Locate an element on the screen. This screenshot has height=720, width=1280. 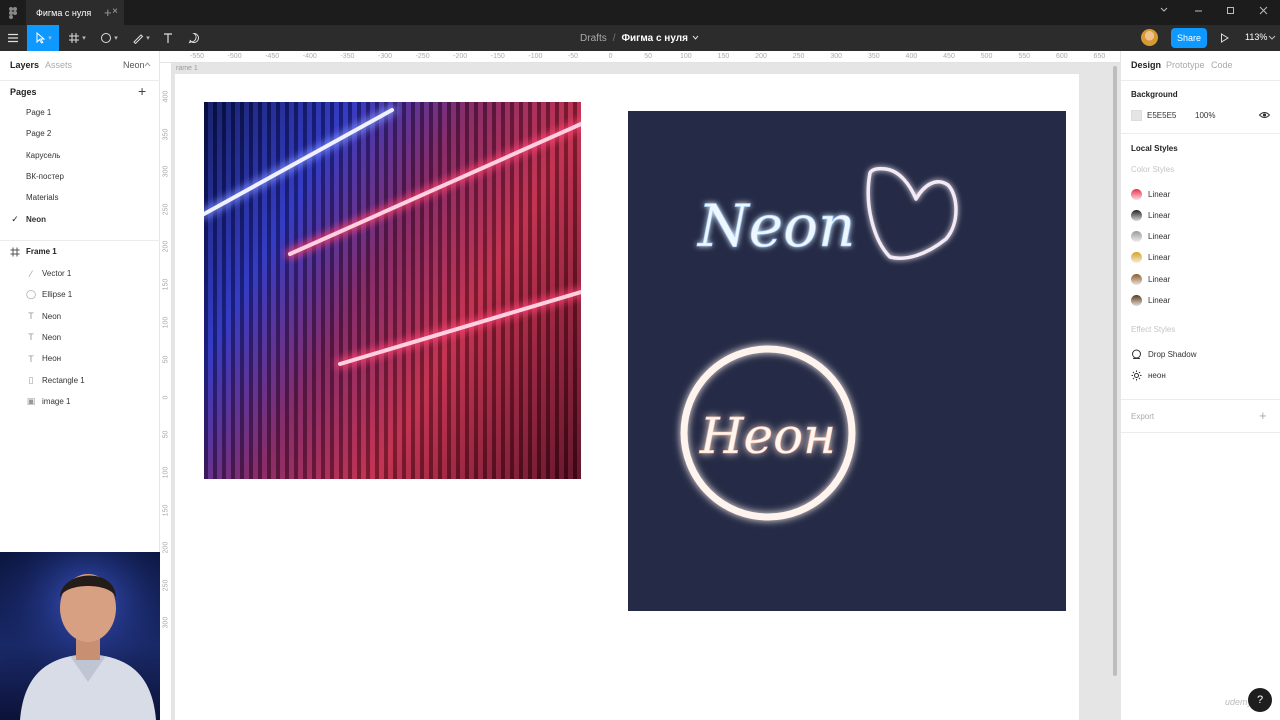
ruler-tick-label: 400 is located at coordinates (911, 56).